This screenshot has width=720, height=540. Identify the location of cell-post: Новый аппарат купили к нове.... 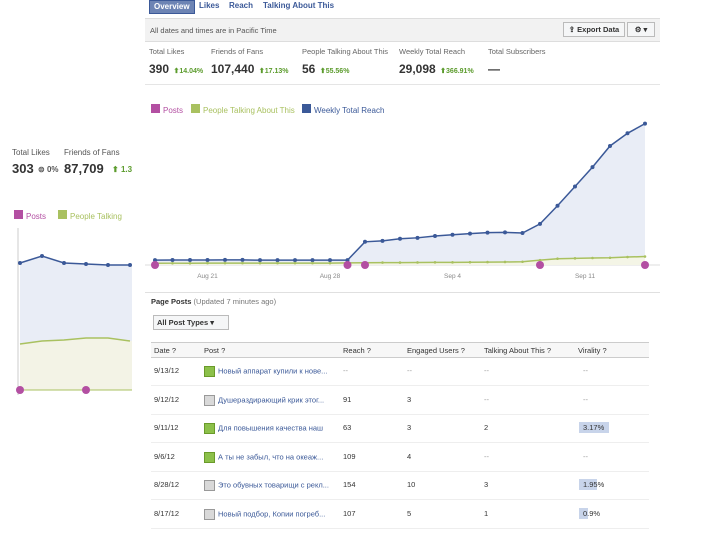
(265, 371).